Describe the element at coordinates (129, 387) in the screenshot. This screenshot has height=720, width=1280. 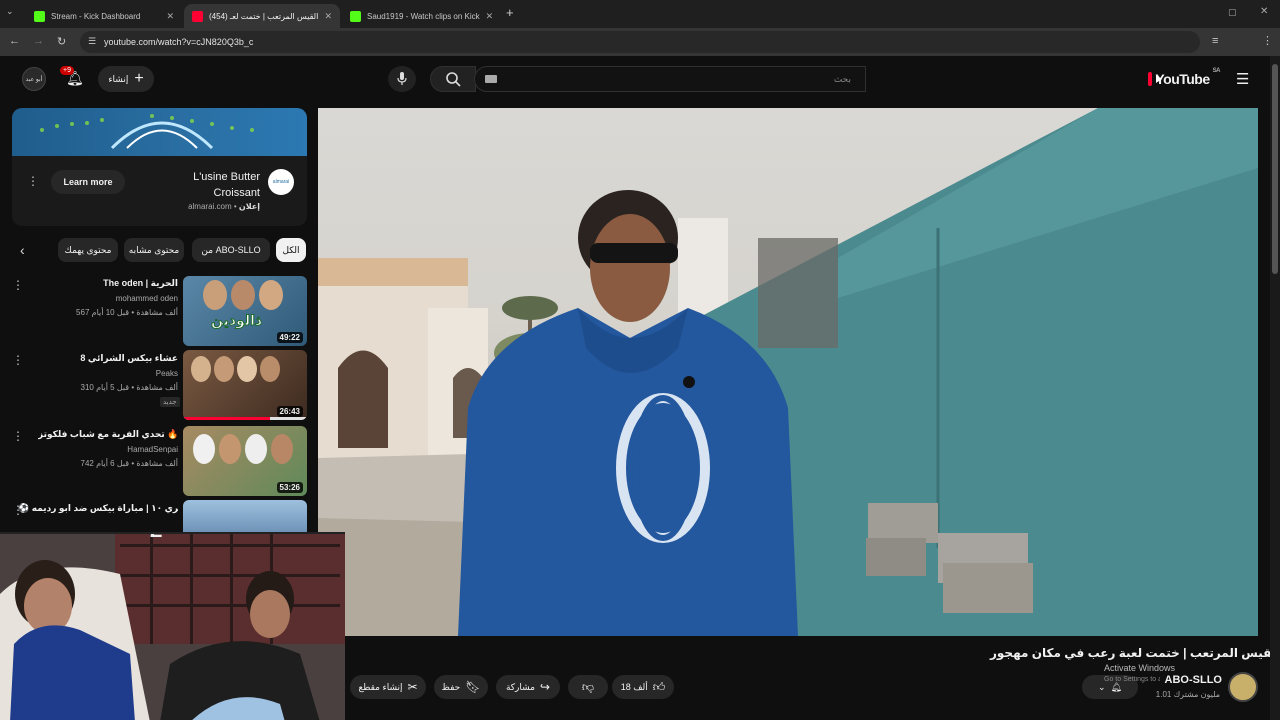
I see `video-meta: 310 ألف مشاهدة • قبل 5 أيام` at that location.